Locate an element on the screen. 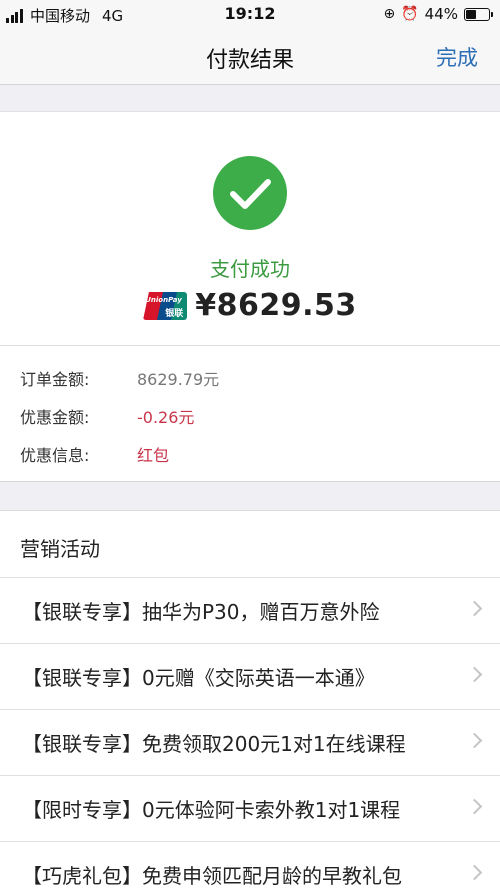 Image resolution: width=500 pixels, height=889 pixels. status-right: ⊕ ⏰ 44% is located at coordinates (438, 14).